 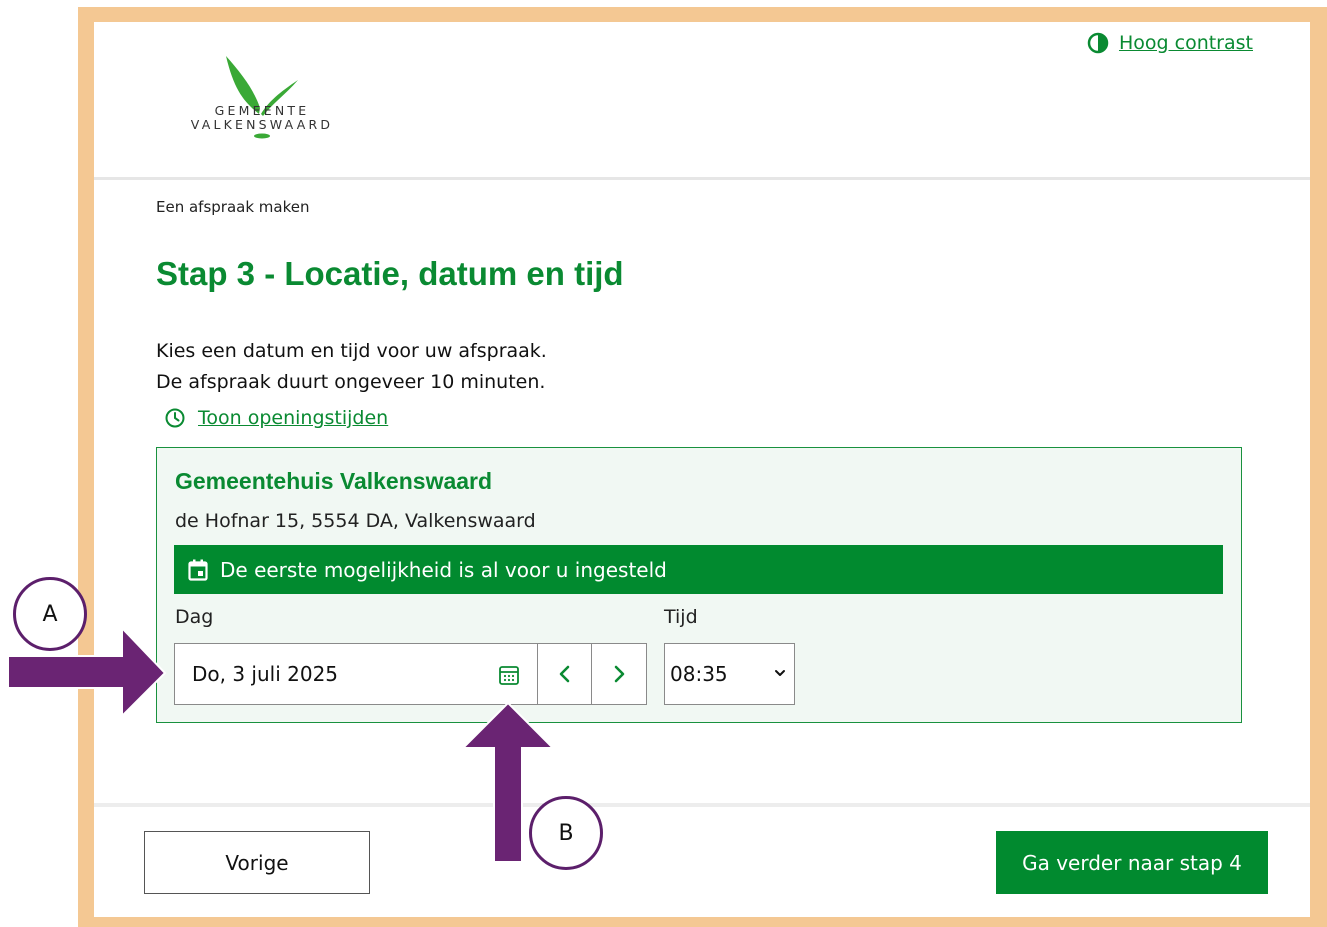 What do you see at coordinates (281, 744) in the screenshot?
I see `annotation-overlay` at bounding box center [281, 744].